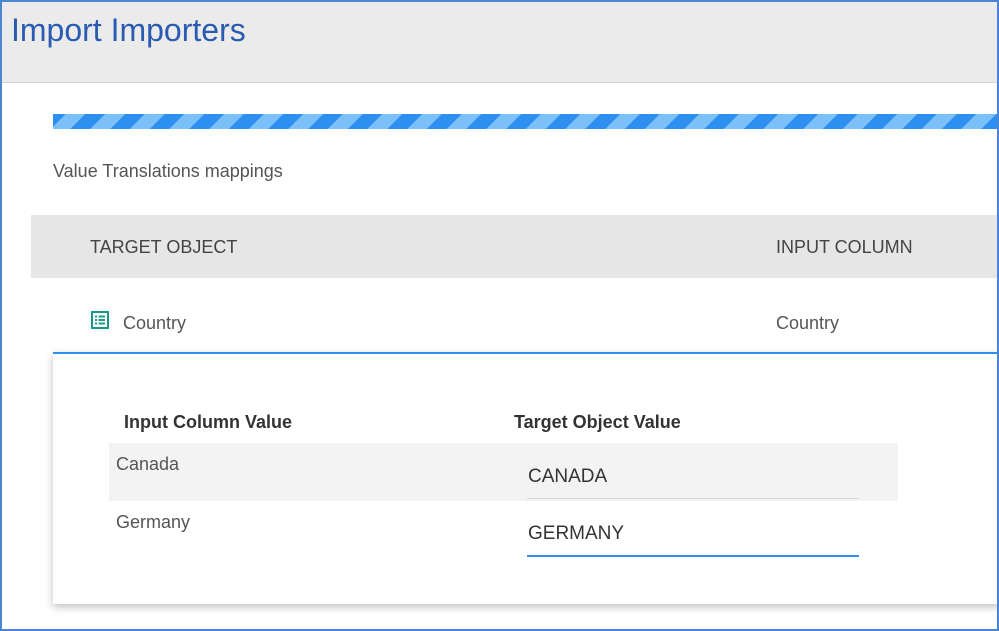 This screenshot has width=999, height=631. Describe the element at coordinates (153, 522) in the screenshot. I see `input-value-label: Germany` at that location.